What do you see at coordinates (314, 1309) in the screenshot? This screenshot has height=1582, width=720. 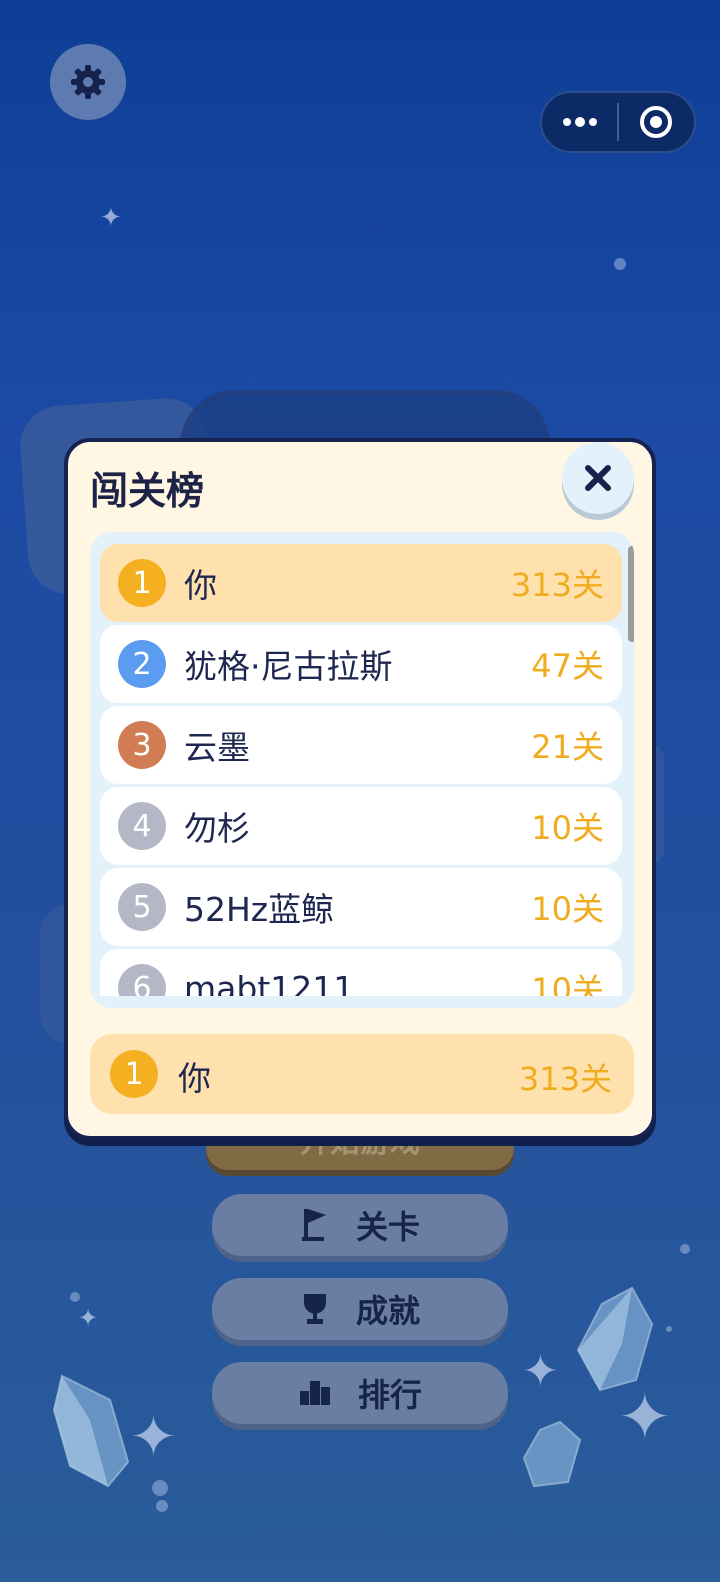 I see `trophy-icon` at bounding box center [314, 1309].